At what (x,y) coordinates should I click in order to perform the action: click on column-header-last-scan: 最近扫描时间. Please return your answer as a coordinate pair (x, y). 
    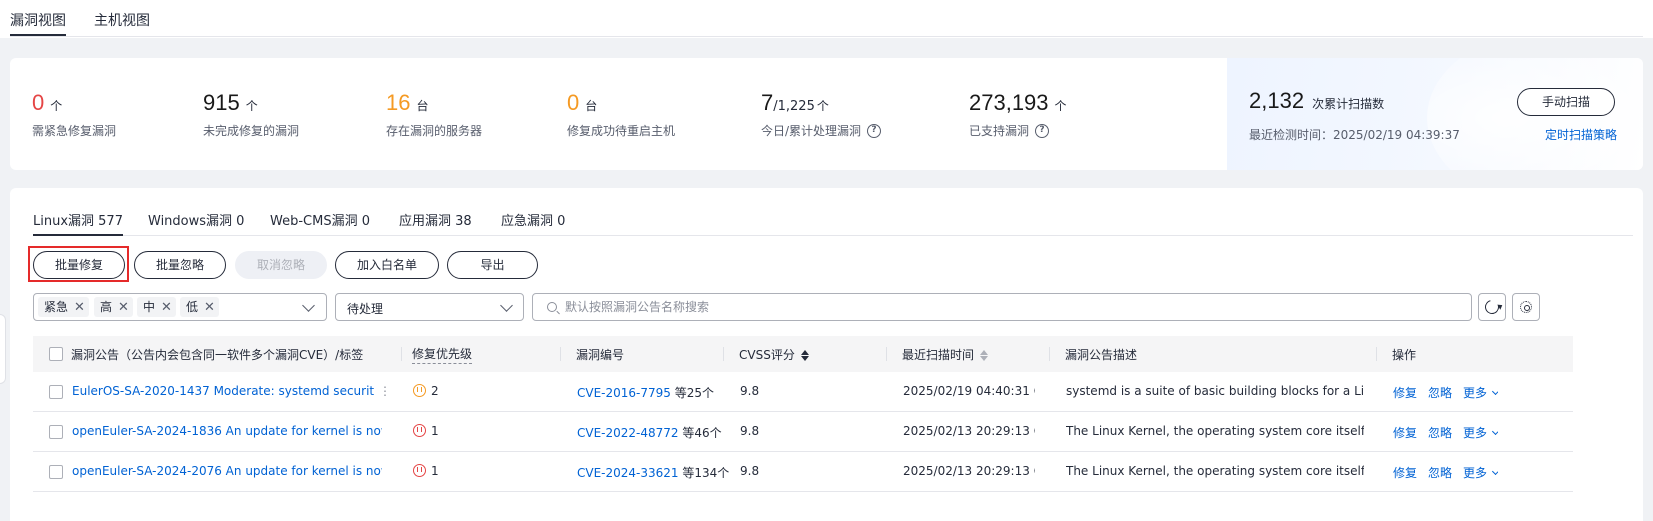
    Looking at the image, I should click on (945, 354).